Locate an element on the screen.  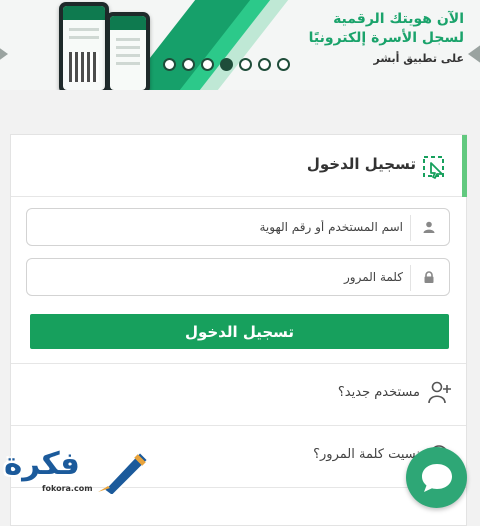
user-icon is located at coordinates (429, 227).